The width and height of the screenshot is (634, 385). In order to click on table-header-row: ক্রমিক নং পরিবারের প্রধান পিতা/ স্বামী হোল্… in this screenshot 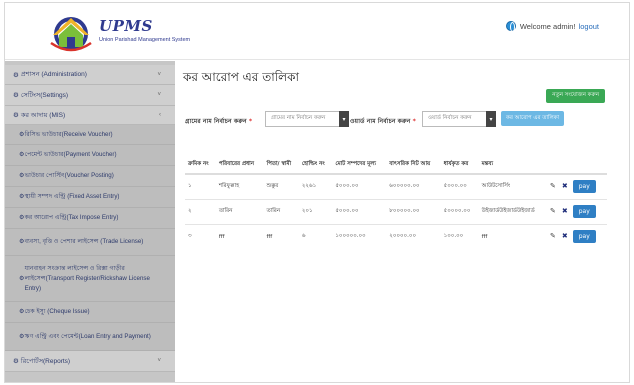, I will do `click(396, 165)`.